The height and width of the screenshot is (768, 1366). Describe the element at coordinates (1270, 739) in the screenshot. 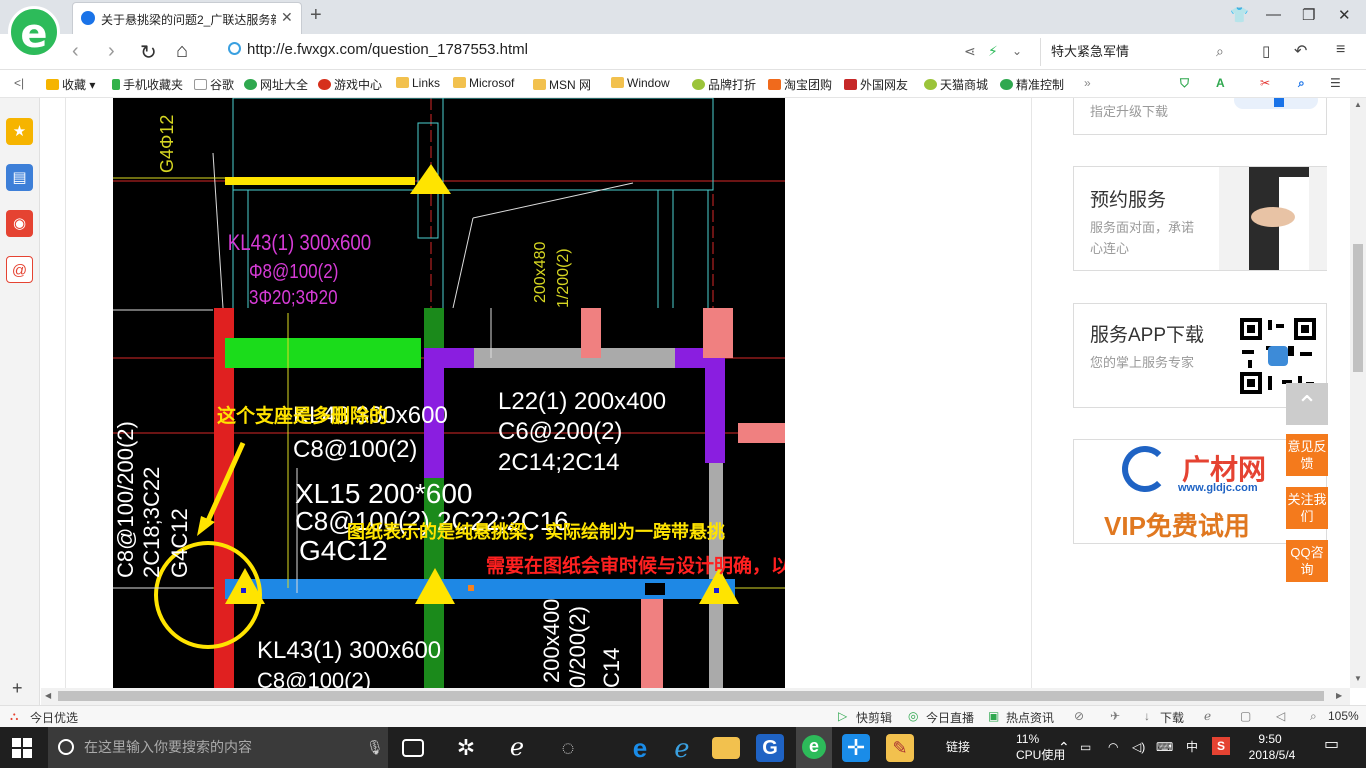

I see `clock-time: 9:50` at that location.